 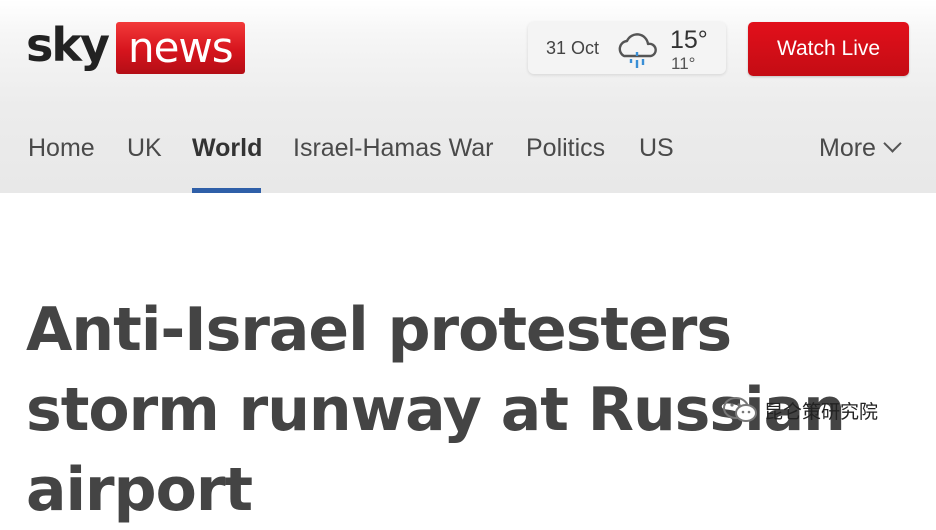 I want to click on weather-widget: 31 Oct 15° 11°, so click(x=627, y=48).